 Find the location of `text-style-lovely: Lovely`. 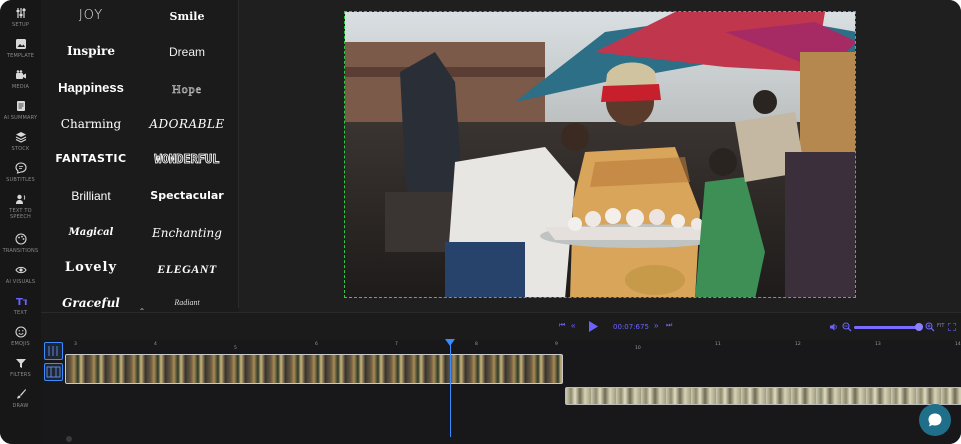

text-style-lovely: Lovely is located at coordinates (91, 267).